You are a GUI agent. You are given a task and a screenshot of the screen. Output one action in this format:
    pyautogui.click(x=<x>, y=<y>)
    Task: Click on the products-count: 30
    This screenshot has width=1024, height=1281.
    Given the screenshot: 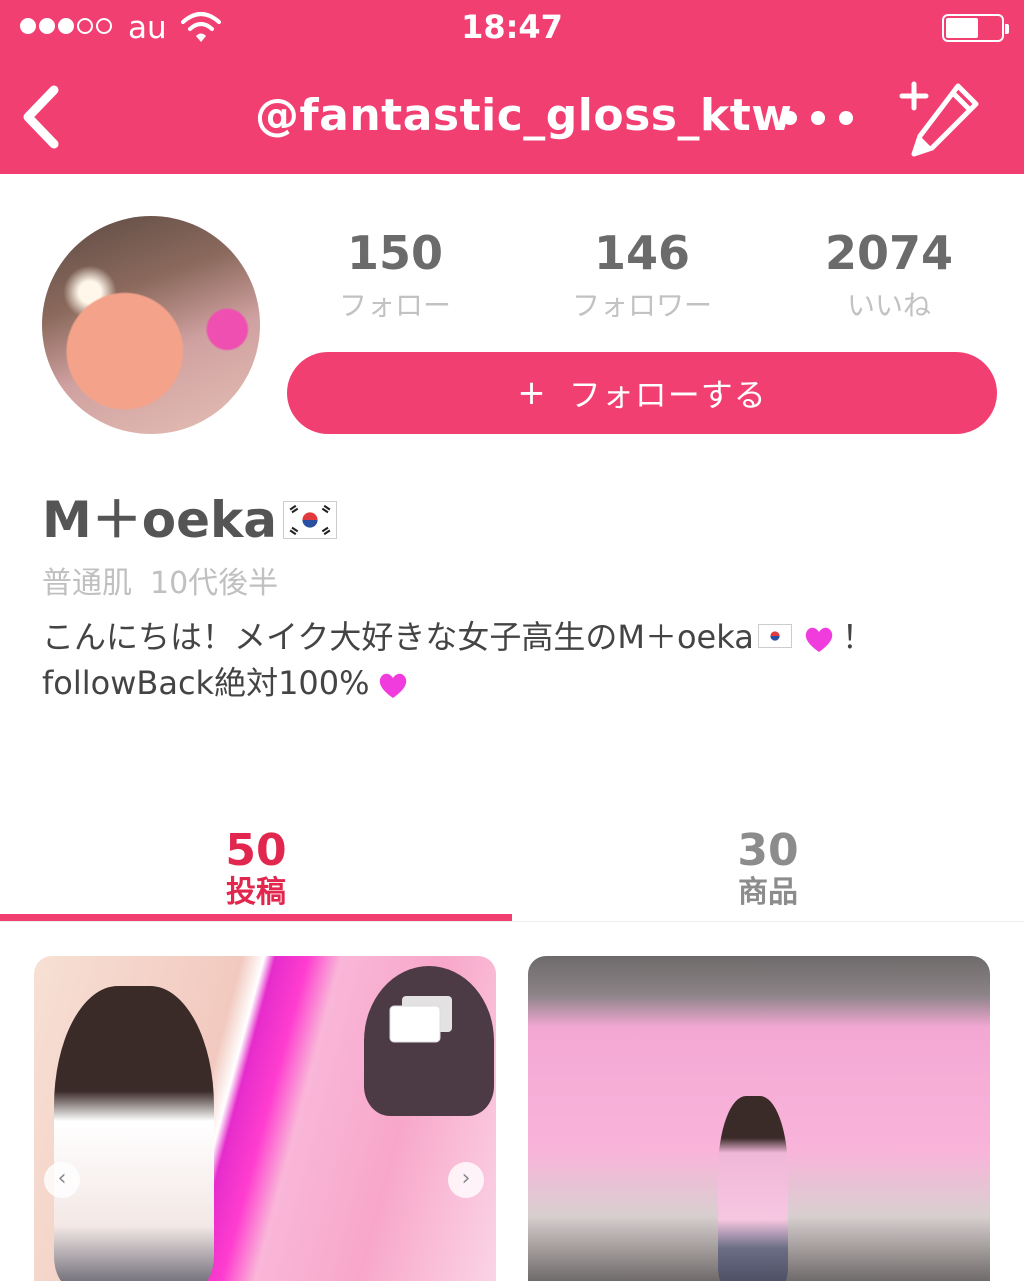 What is the action you would take?
    pyautogui.click(x=768, y=850)
    